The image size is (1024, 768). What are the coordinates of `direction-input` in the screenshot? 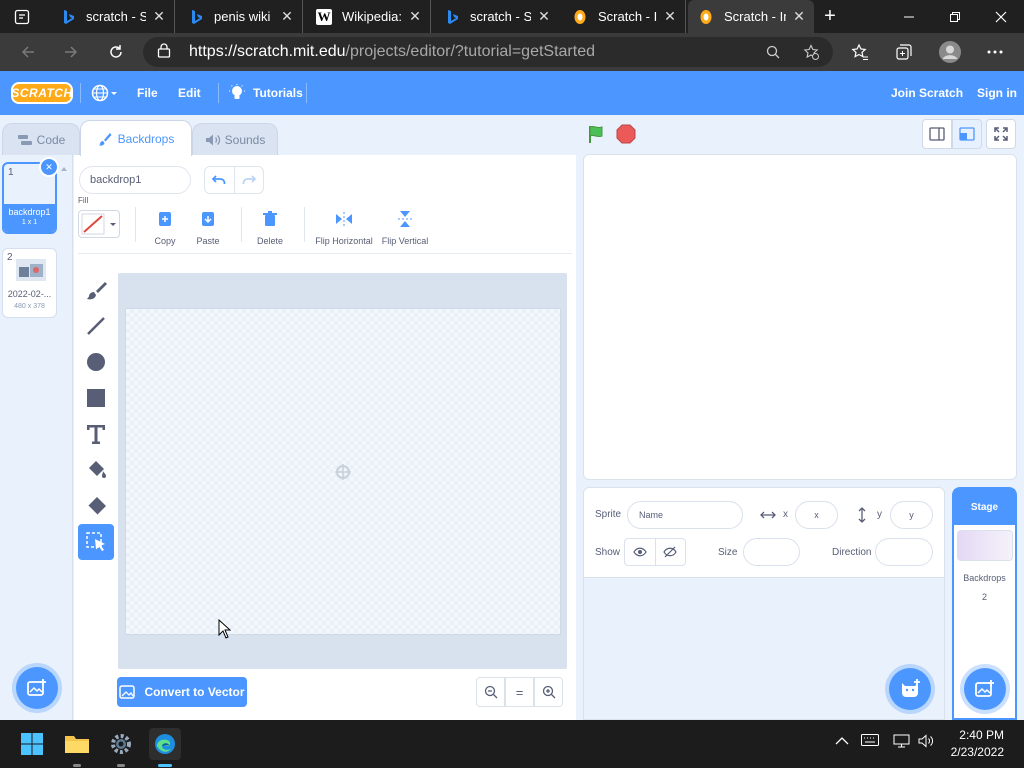 It's located at (904, 552).